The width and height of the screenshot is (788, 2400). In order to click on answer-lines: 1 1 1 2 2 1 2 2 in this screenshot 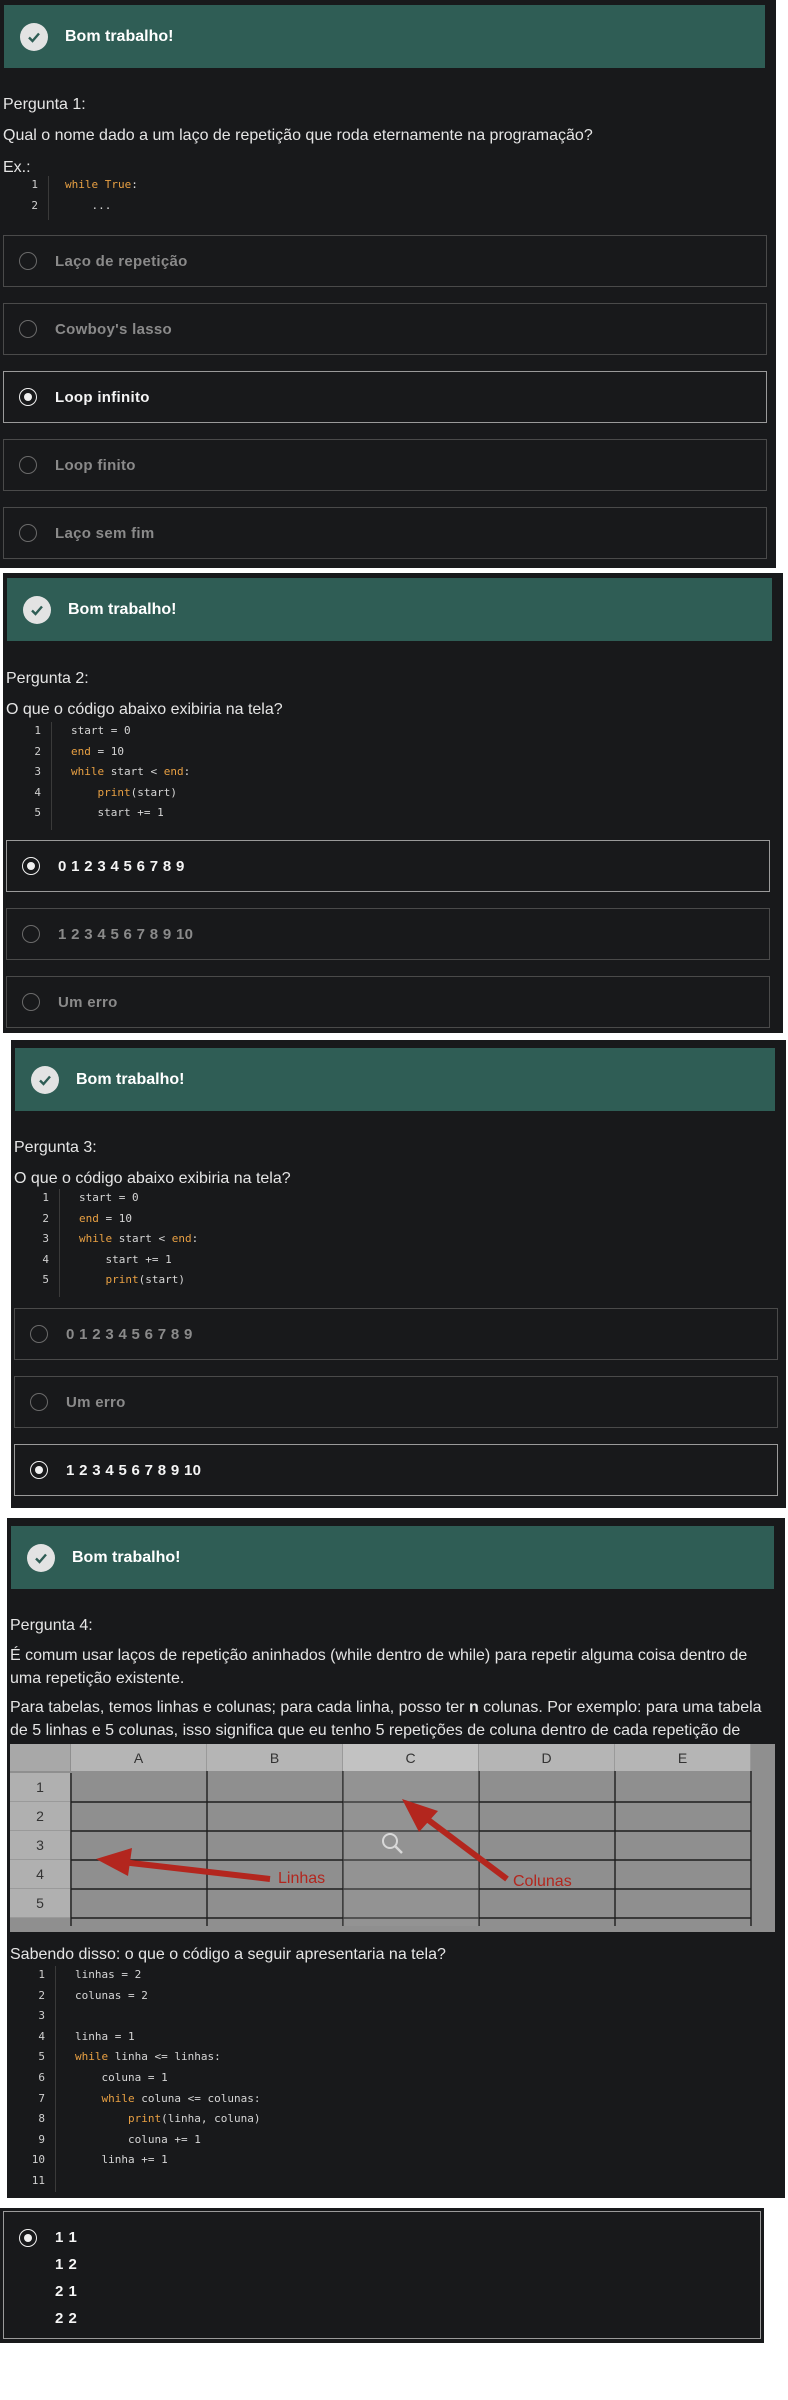, I will do `click(66, 2278)`.